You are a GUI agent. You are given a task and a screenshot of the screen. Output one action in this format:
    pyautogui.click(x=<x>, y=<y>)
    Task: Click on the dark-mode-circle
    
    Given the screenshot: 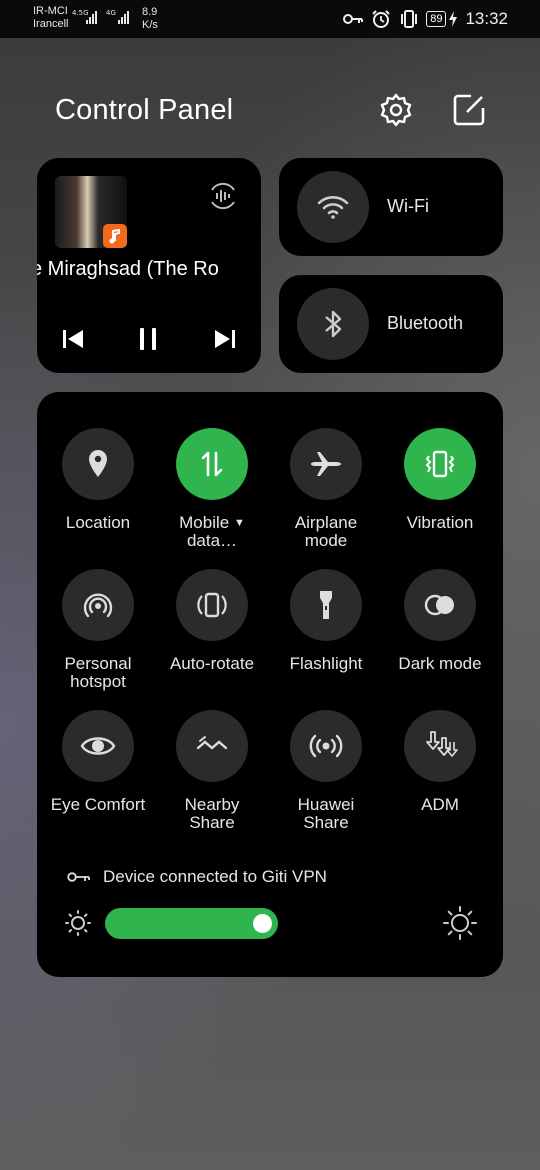 What is the action you would take?
    pyautogui.click(x=440, y=605)
    